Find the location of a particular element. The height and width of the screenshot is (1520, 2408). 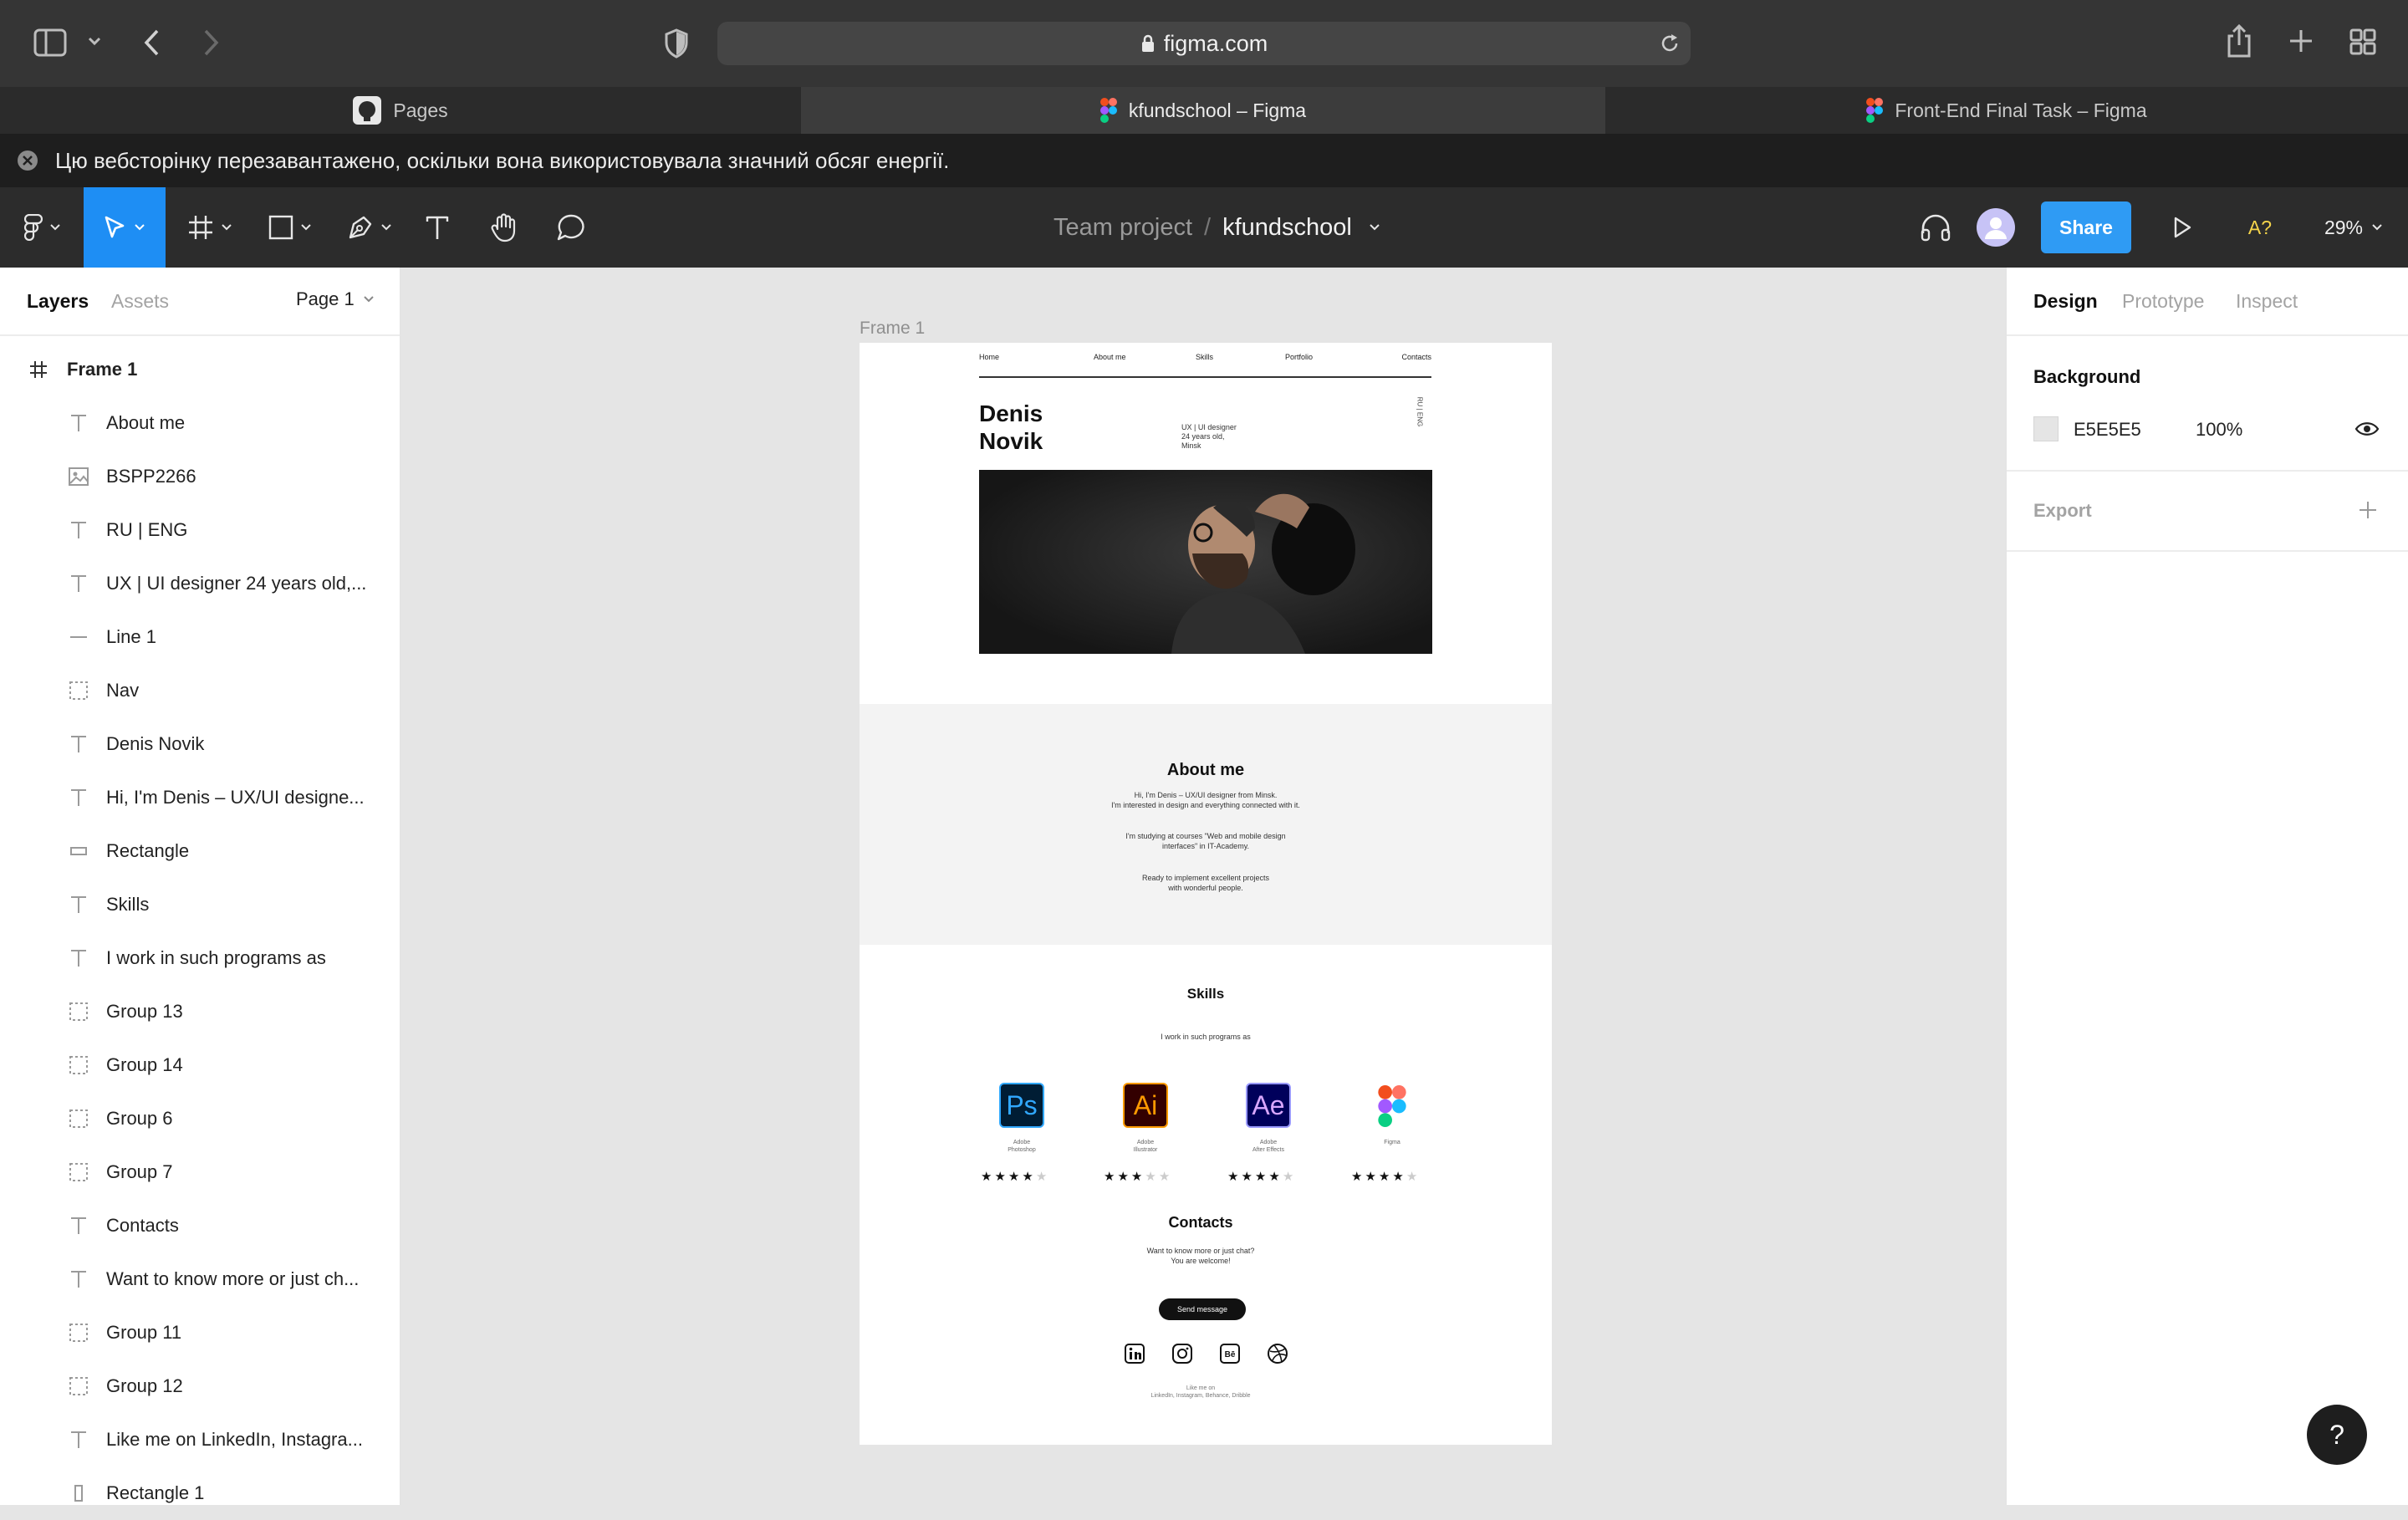

help-button: ? is located at coordinates (2337, 1435).